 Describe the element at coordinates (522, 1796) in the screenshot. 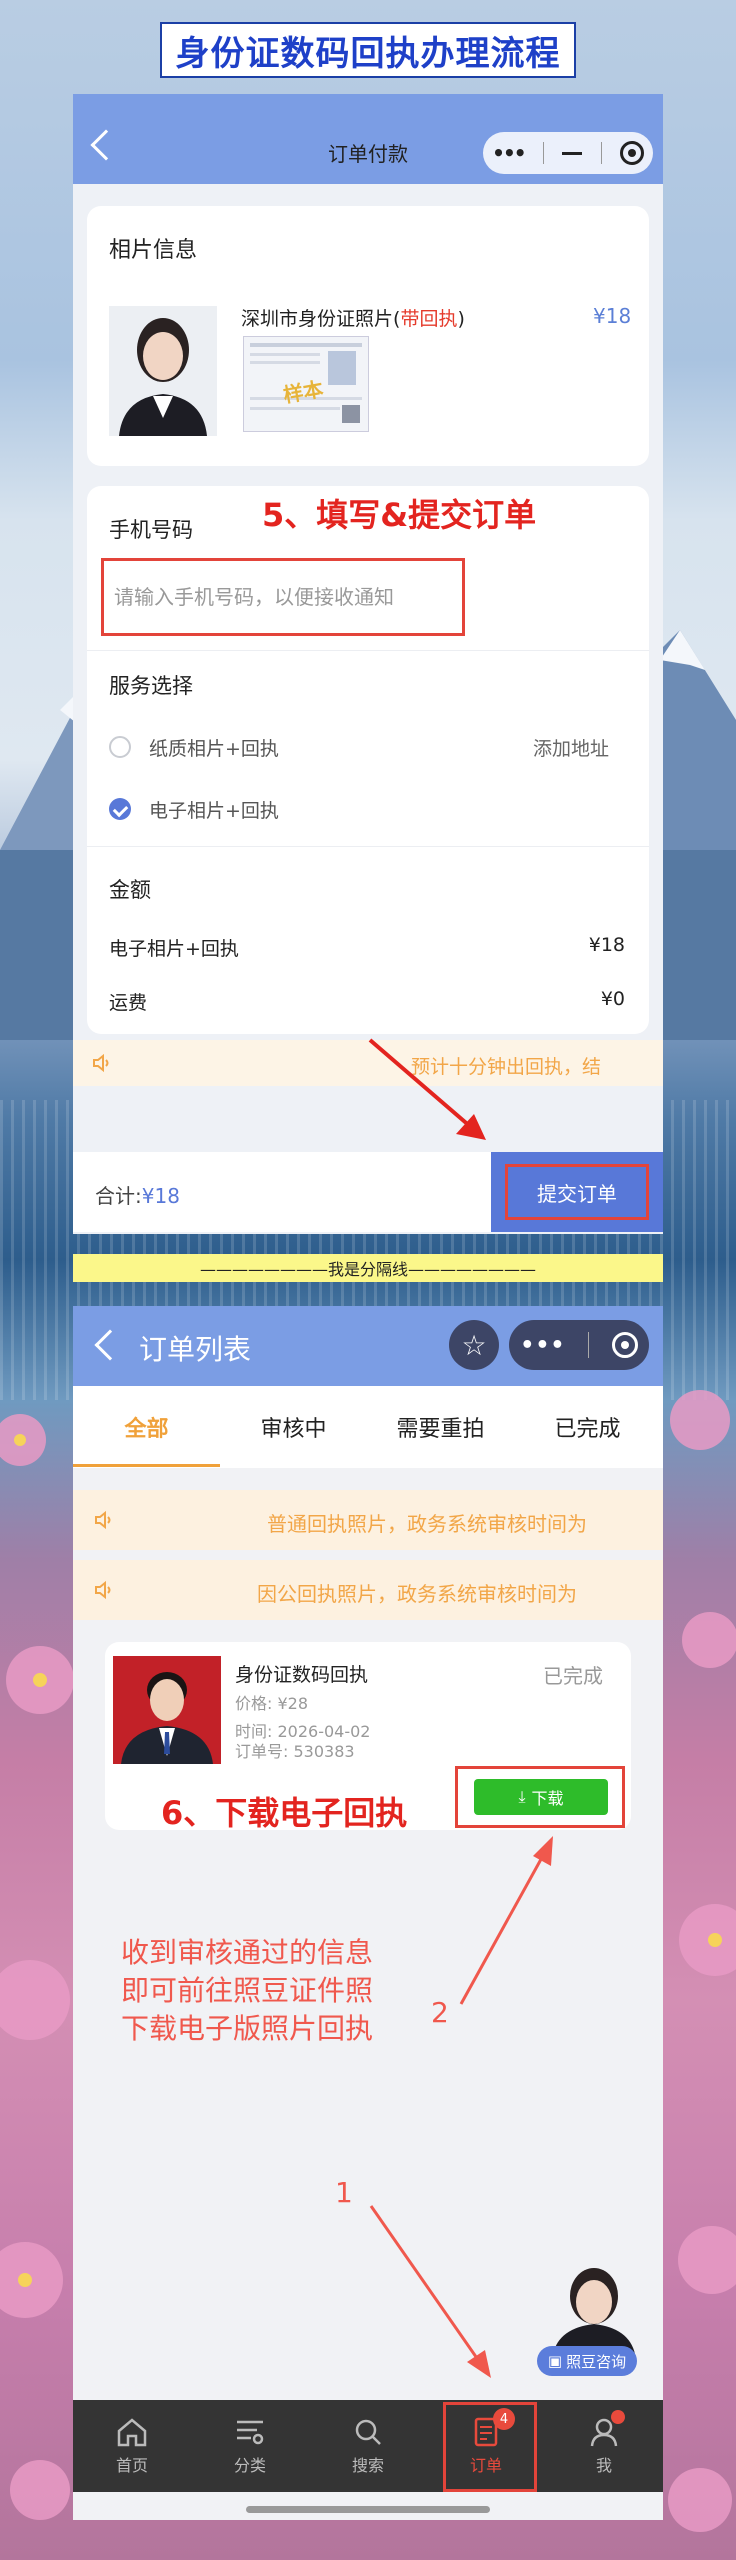

I see `download-icon: ⤓` at that location.